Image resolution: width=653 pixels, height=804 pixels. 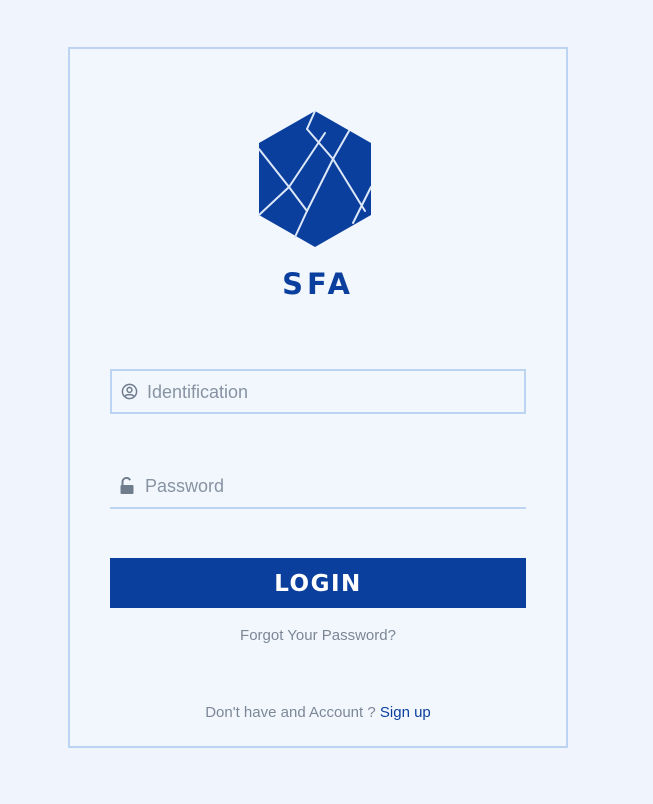 I want to click on signup-link: Sign up, so click(x=405, y=712).